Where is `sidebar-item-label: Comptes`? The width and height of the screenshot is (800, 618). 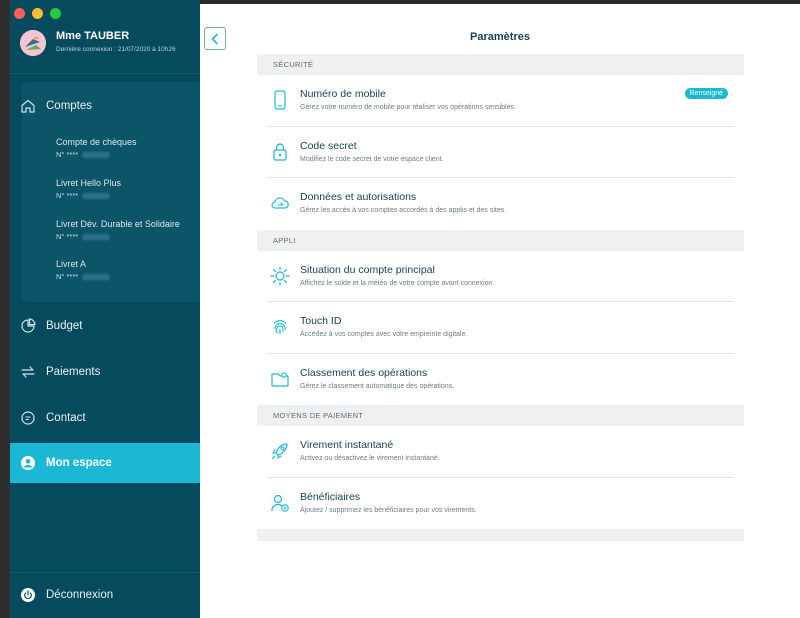
sidebar-item-label: Comptes is located at coordinates (69, 106).